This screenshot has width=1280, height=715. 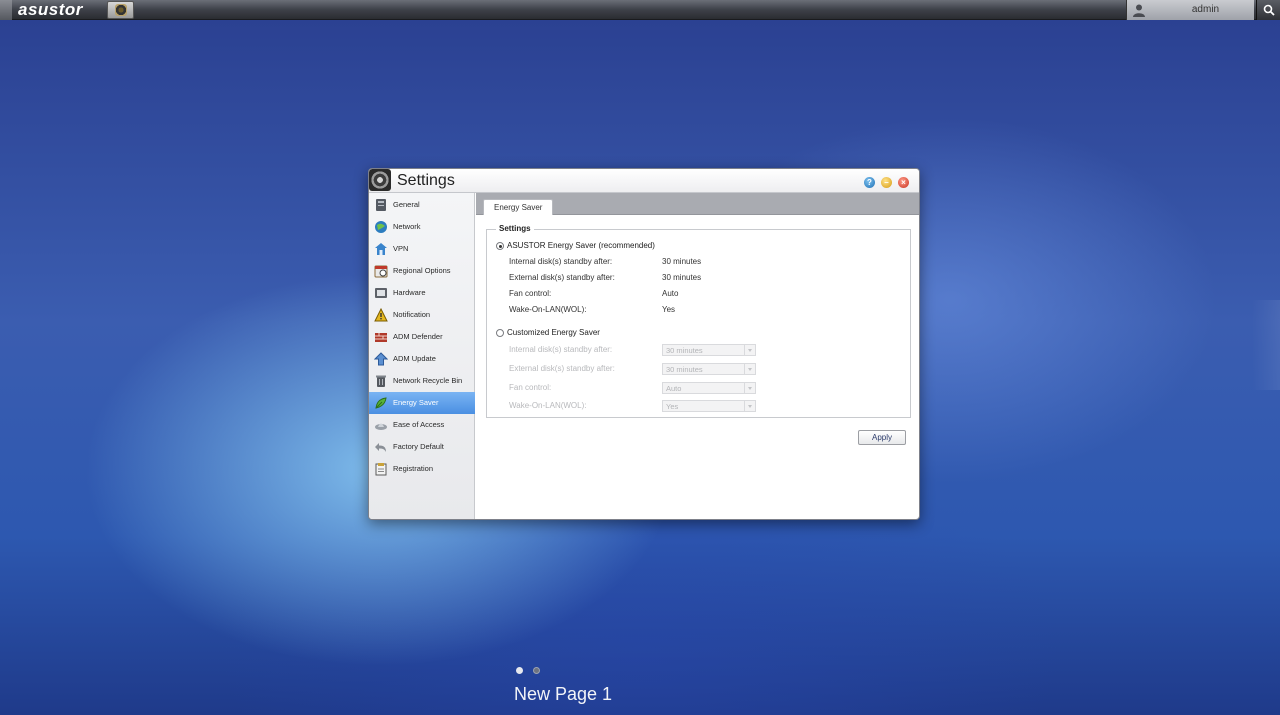 What do you see at coordinates (381, 337) in the screenshot?
I see `adm-defender-icon` at bounding box center [381, 337].